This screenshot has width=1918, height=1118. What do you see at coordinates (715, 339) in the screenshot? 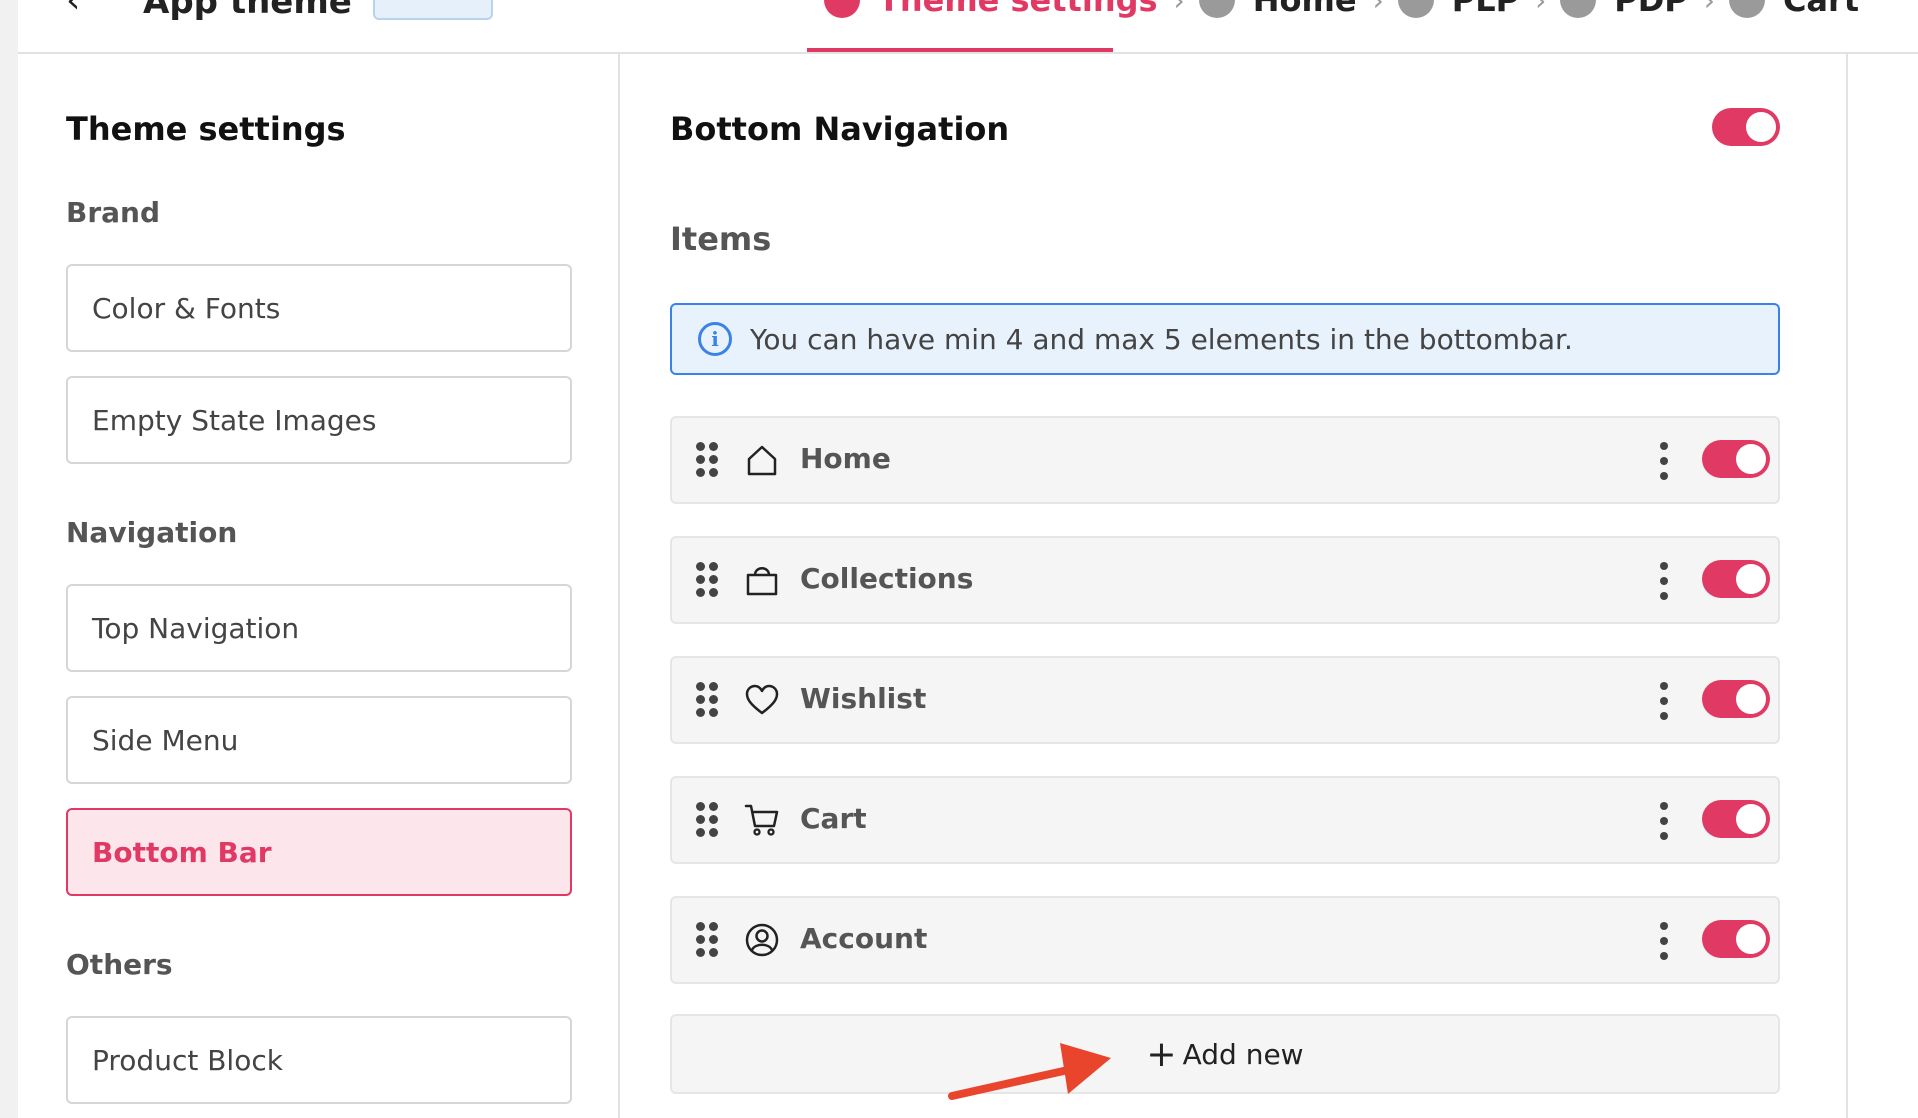
I see `info-icon: i` at bounding box center [715, 339].